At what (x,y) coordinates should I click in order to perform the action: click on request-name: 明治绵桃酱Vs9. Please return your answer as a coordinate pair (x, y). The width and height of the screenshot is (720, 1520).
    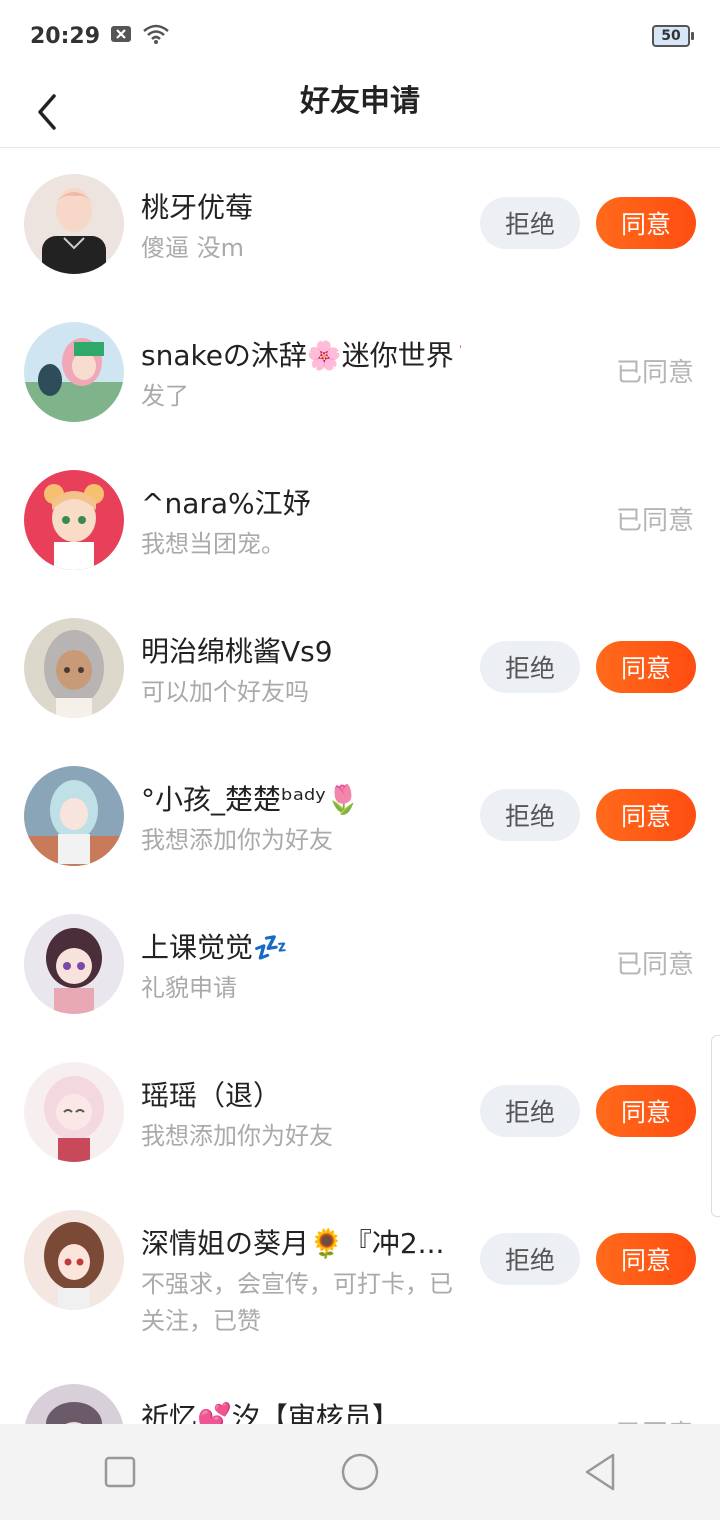
    Looking at the image, I should click on (237, 651).